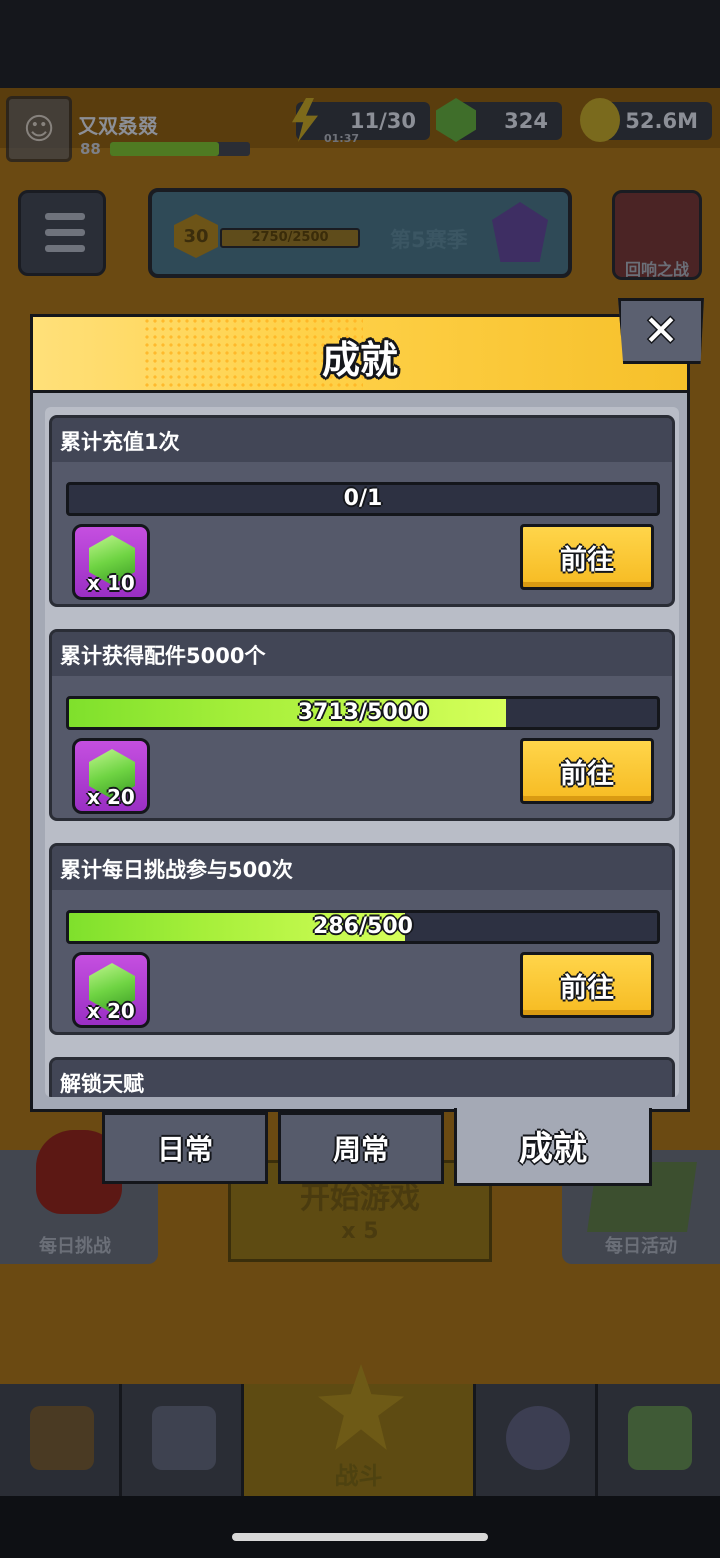 The image size is (720, 1558). What do you see at coordinates (600, 120) in the screenshot?
I see `coin-plus-icon` at bounding box center [600, 120].